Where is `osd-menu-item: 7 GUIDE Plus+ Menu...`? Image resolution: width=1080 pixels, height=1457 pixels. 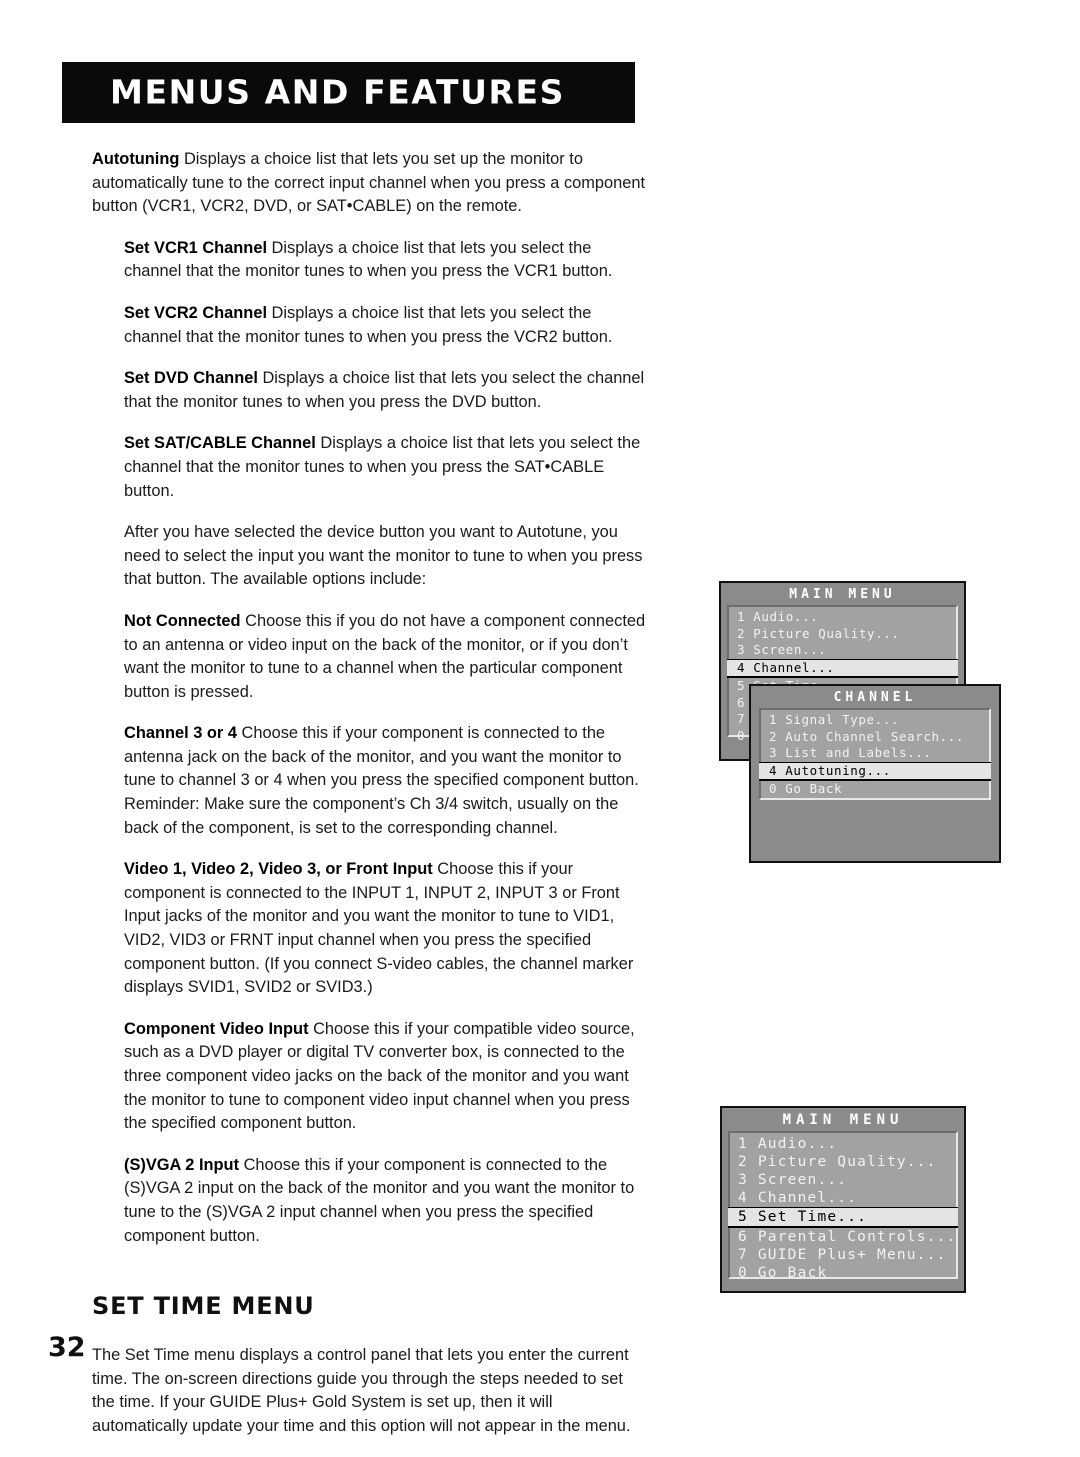
osd-menu-item: 7 GUIDE Plus+ Menu... is located at coordinates (843, 1255).